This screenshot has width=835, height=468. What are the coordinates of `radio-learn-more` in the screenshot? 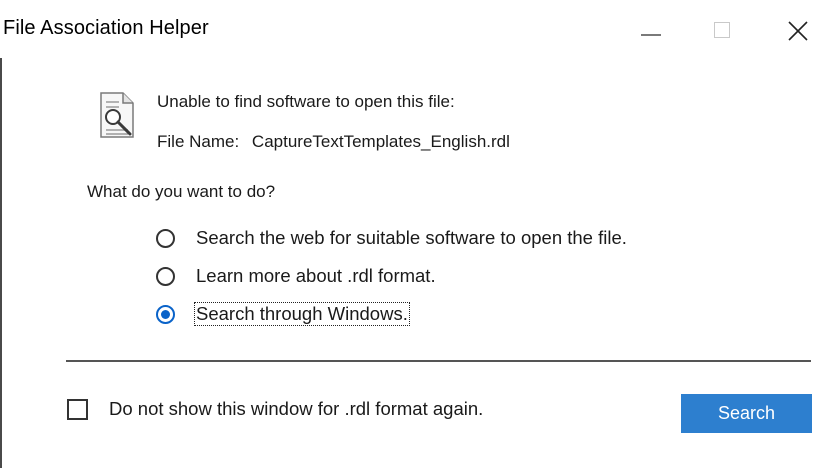 It's located at (165, 276).